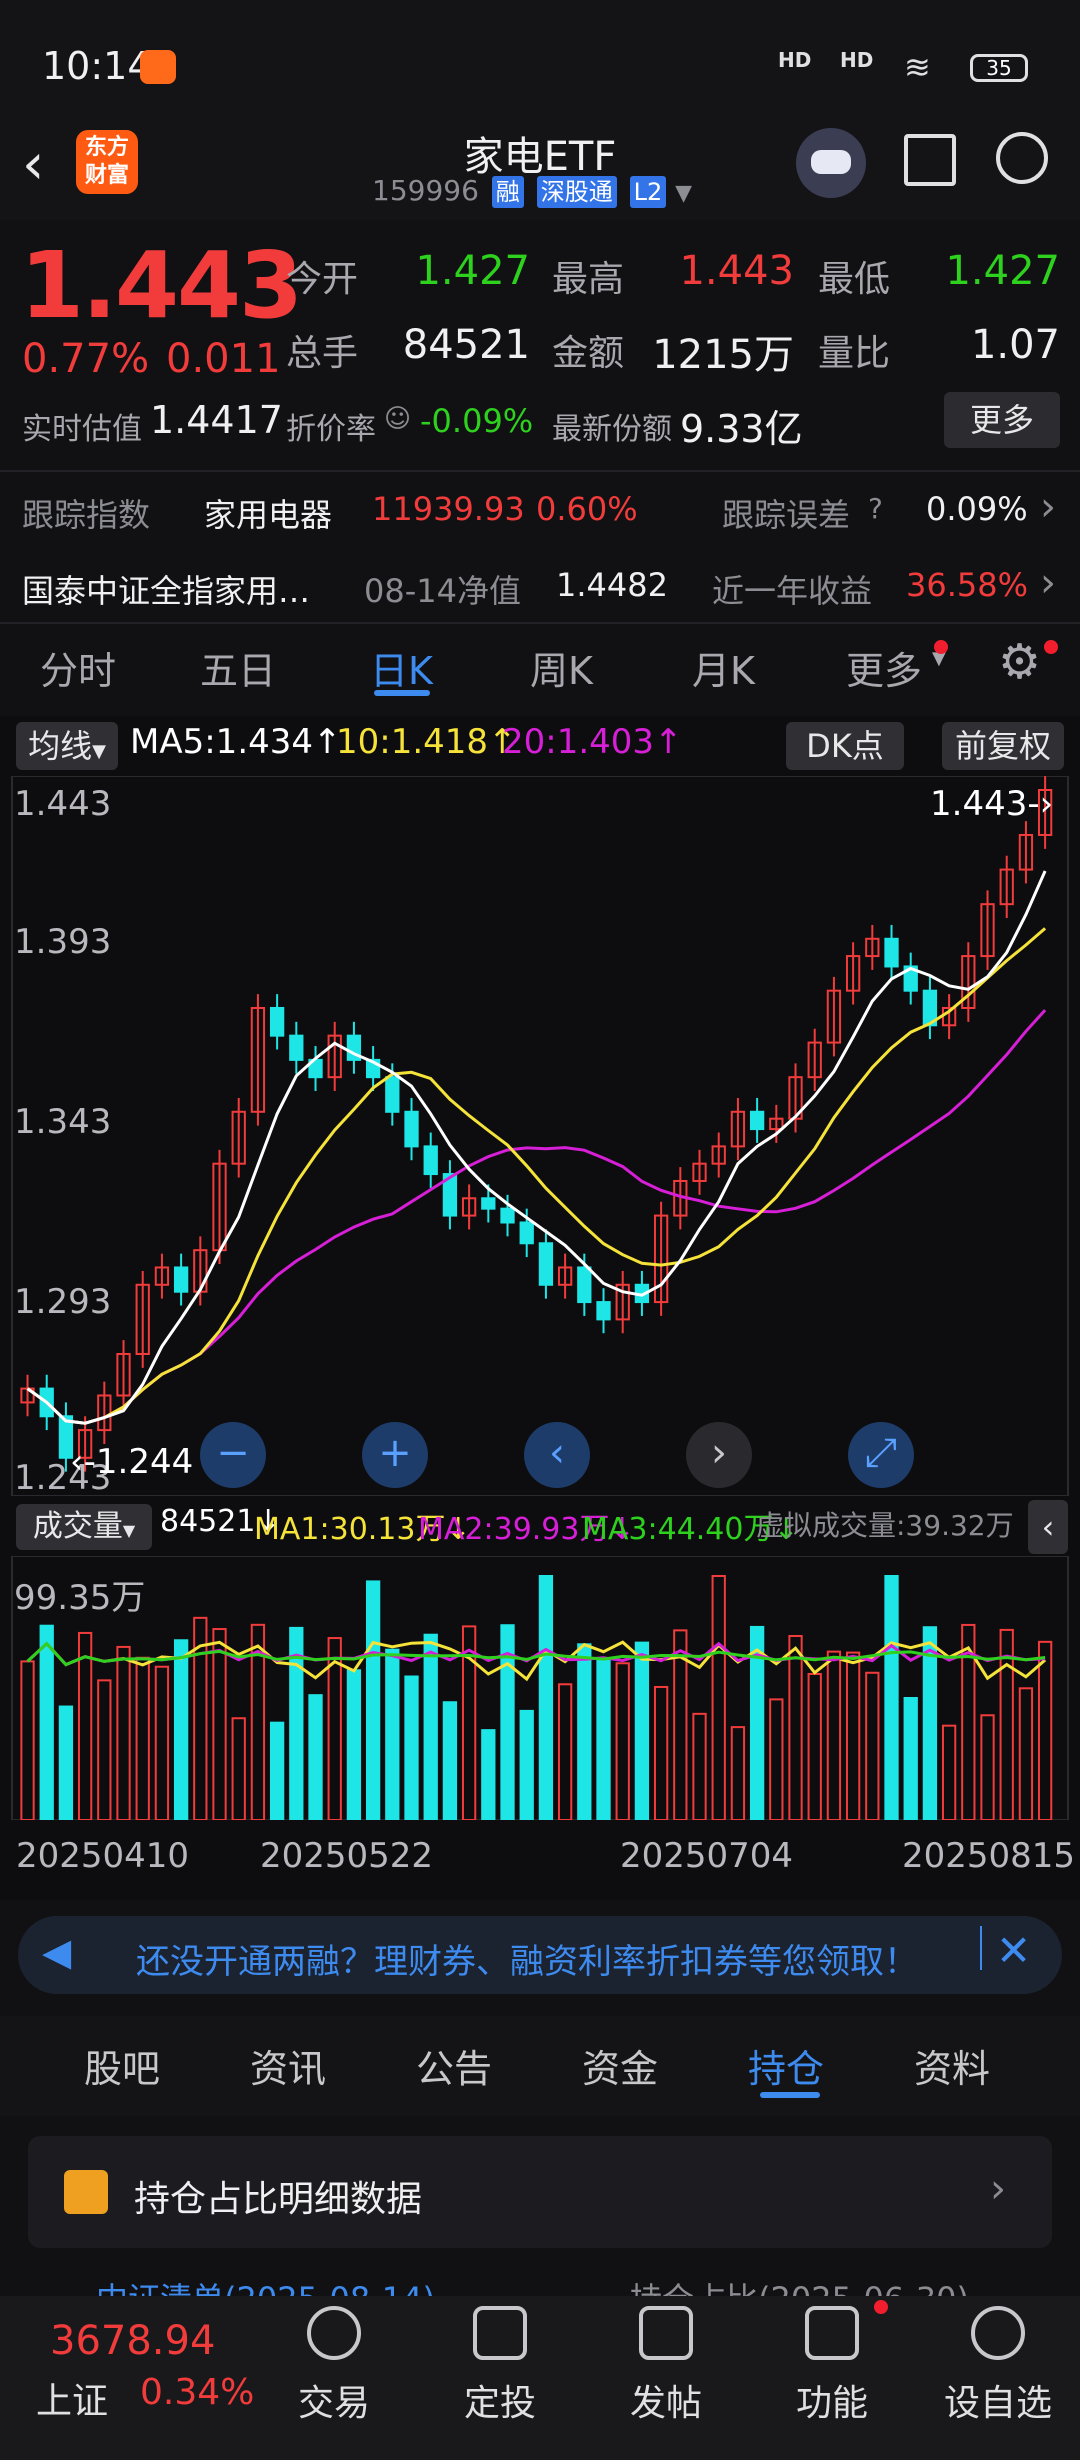 This screenshot has height=2460, width=1080. I want to click on index-value: 3678.94, so click(132, 2341).